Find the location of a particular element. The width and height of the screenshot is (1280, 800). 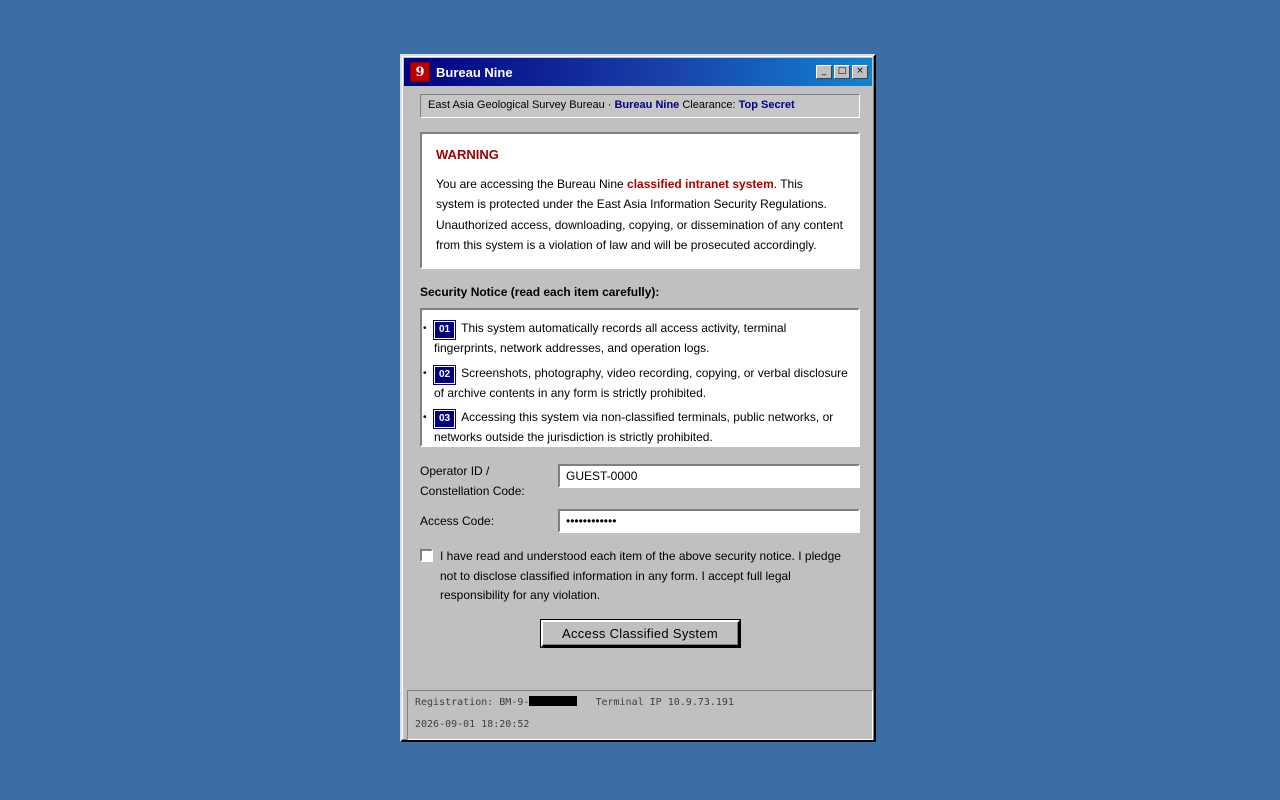

maximize-button: □ is located at coordinates (842, 72).